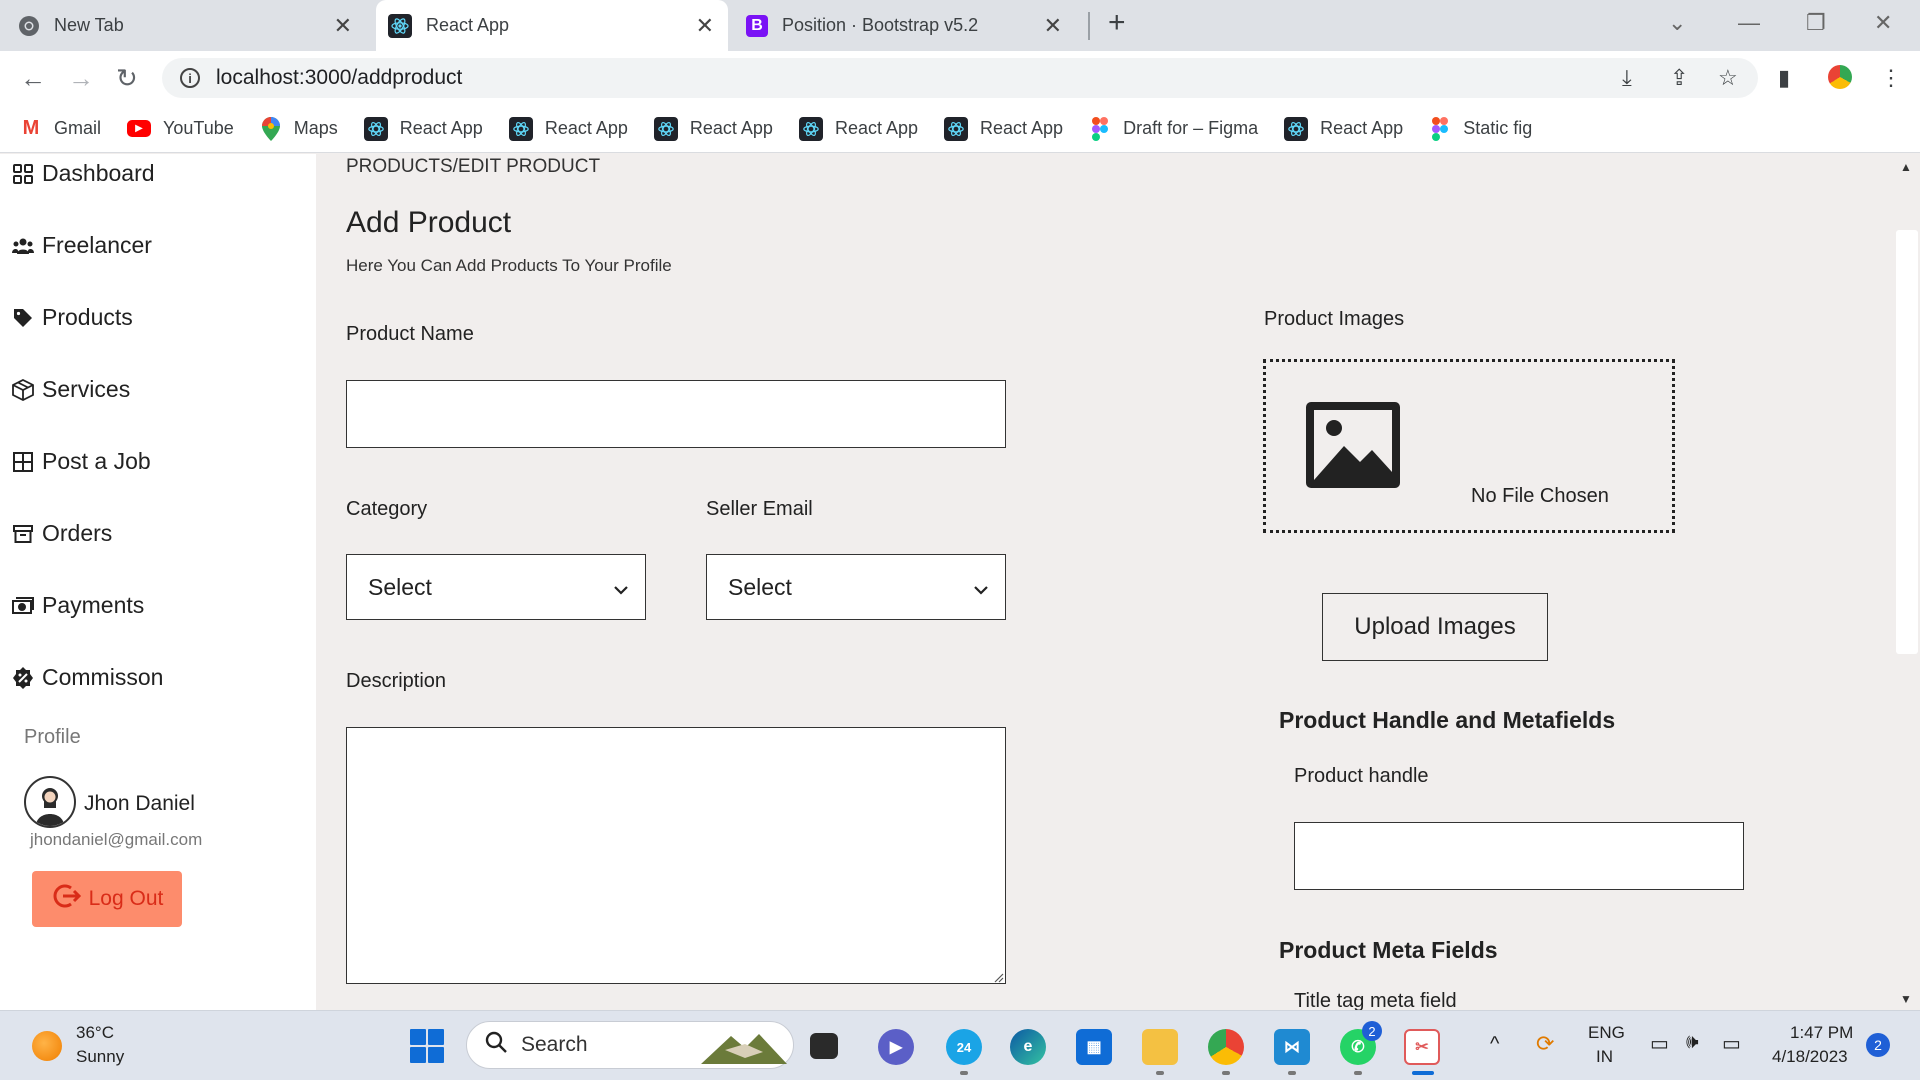 The width and height of the screenshot is (1920, 1080). Describe the element at coordinates (95, 1033) in the screenshot. I see `weather-temperature: 36°C` at that location.